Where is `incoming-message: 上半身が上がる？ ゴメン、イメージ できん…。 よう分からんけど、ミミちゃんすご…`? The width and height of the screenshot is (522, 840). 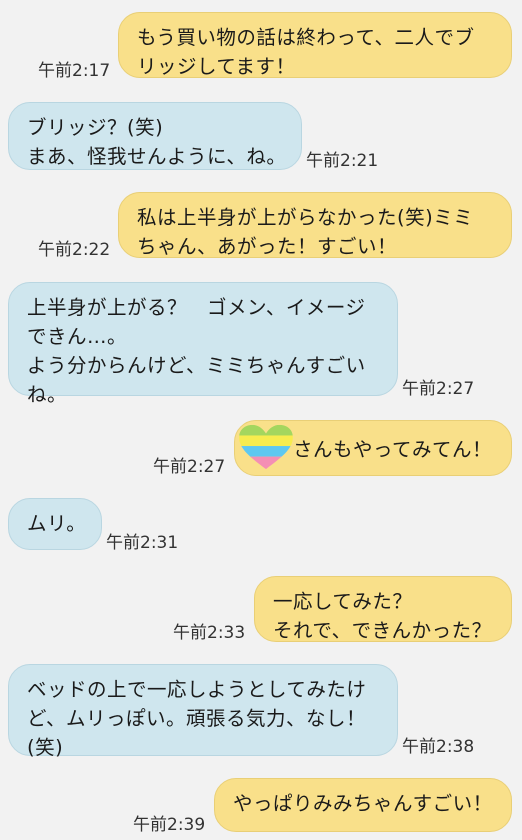
incoming-message: 上半身が上がる？ ゴメン、イメージ できん…。 よう分からんけど、ミミちゃんすご… is located at coordinates (203, 344).